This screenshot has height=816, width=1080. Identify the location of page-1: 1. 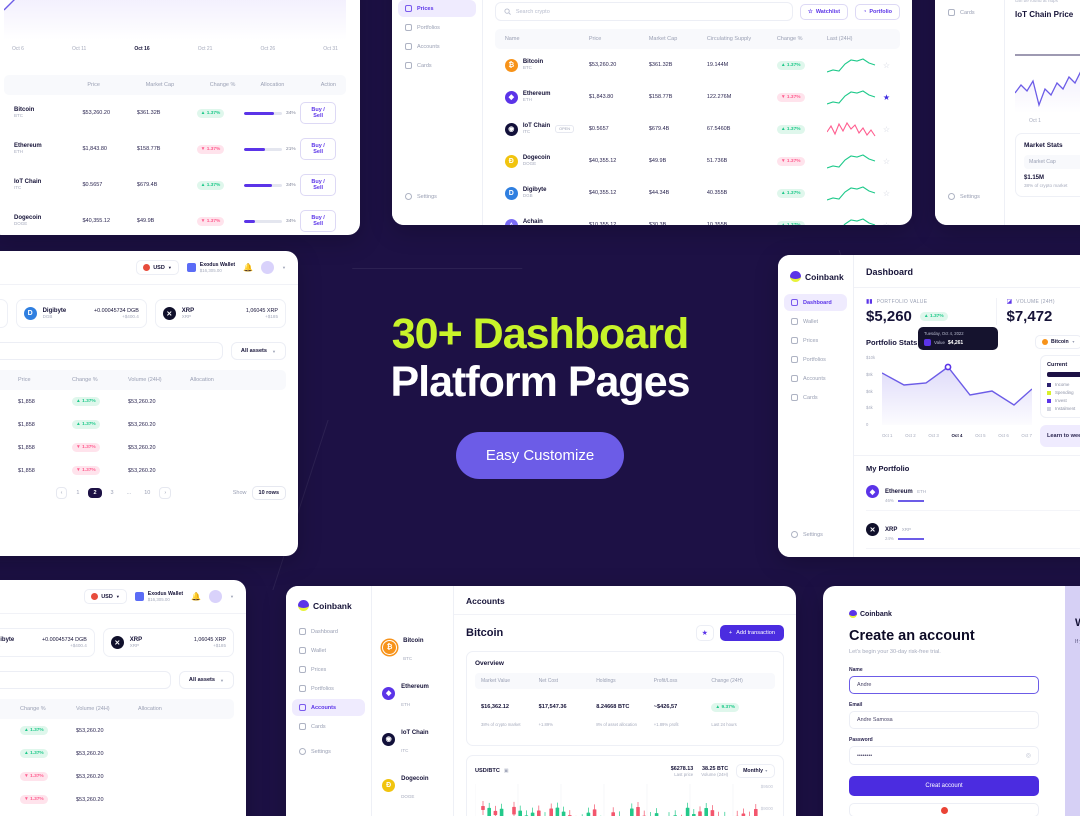
(77, 493).